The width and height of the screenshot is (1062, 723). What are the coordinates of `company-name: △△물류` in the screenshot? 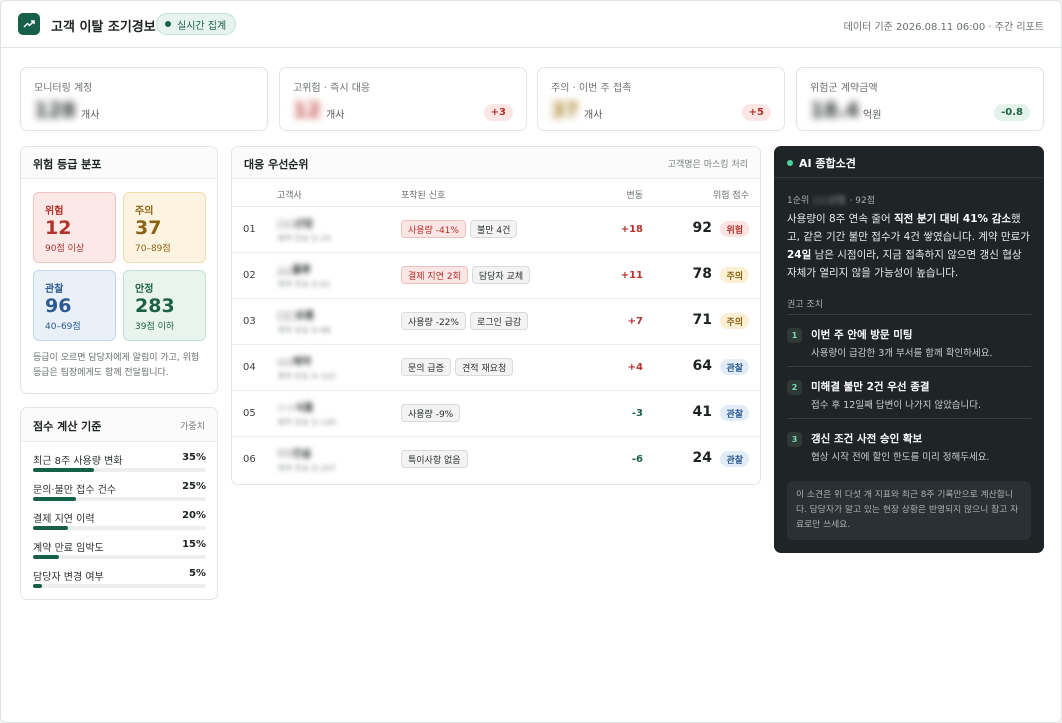 It's located at (294, 270).